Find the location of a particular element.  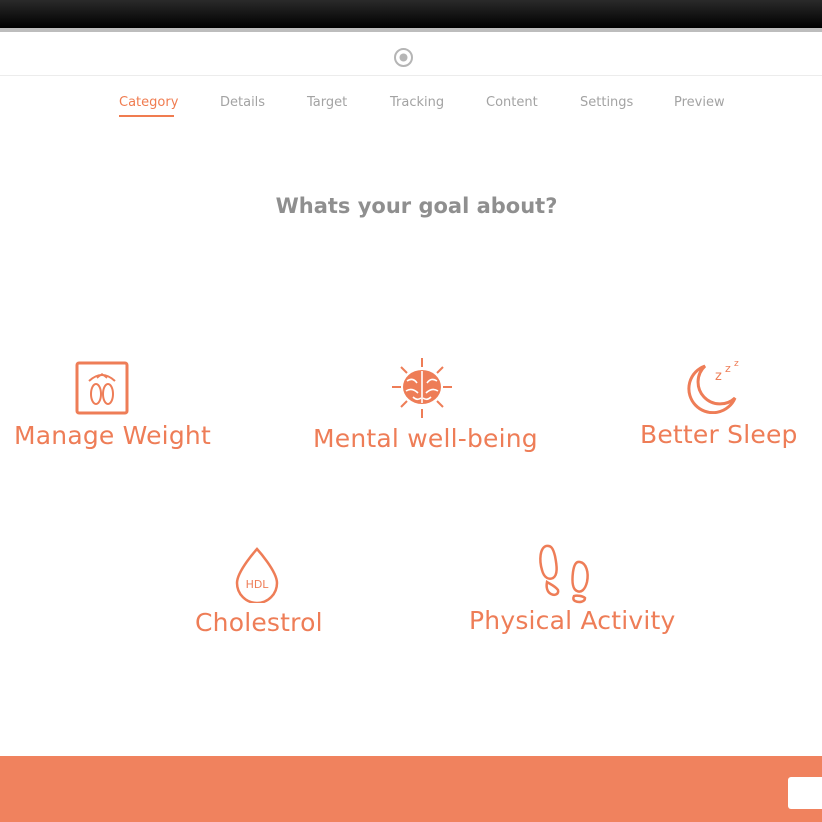

footer-bar is located at coordinates (411, 789).